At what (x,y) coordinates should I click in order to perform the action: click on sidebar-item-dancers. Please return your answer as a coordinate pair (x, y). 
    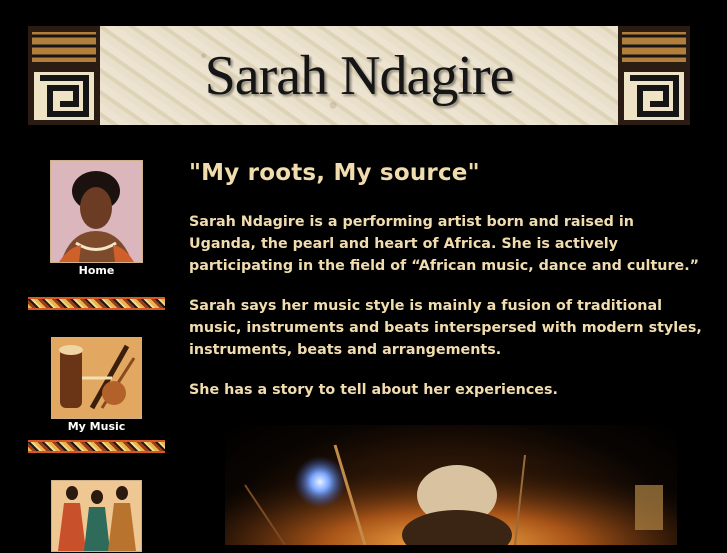
    Looking at the image, I should click on (96, 516).